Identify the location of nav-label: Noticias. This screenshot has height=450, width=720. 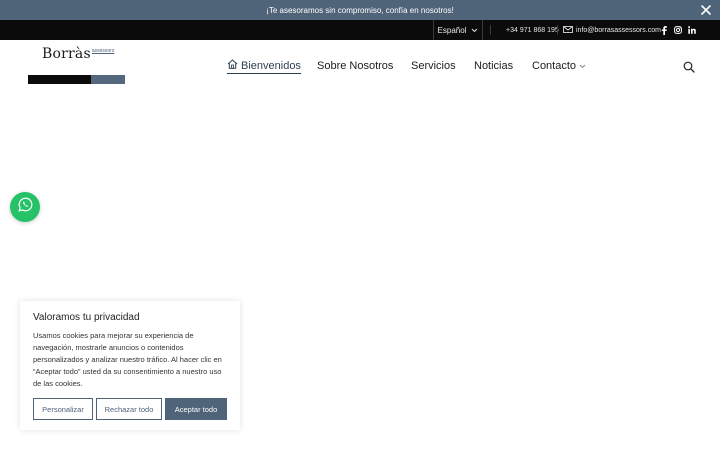
(494, 66).